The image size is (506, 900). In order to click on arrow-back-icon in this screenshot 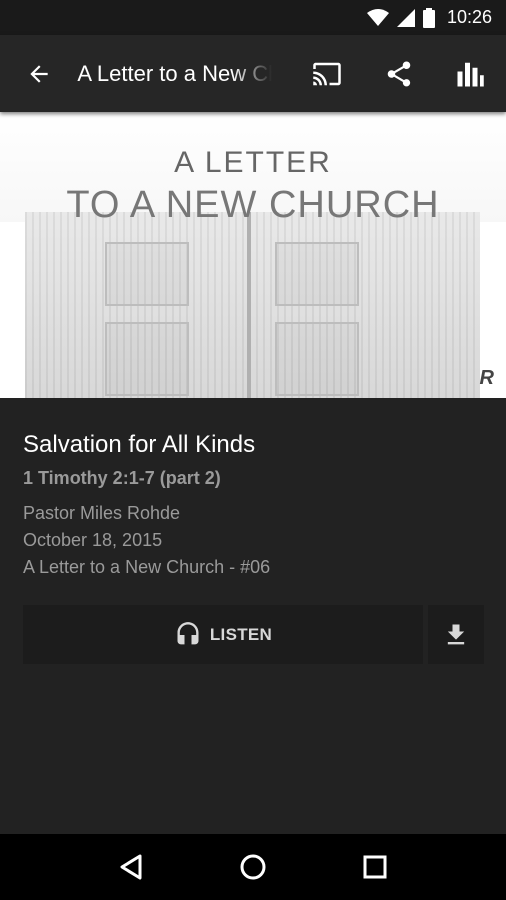, I will do `click(39, 73)`.